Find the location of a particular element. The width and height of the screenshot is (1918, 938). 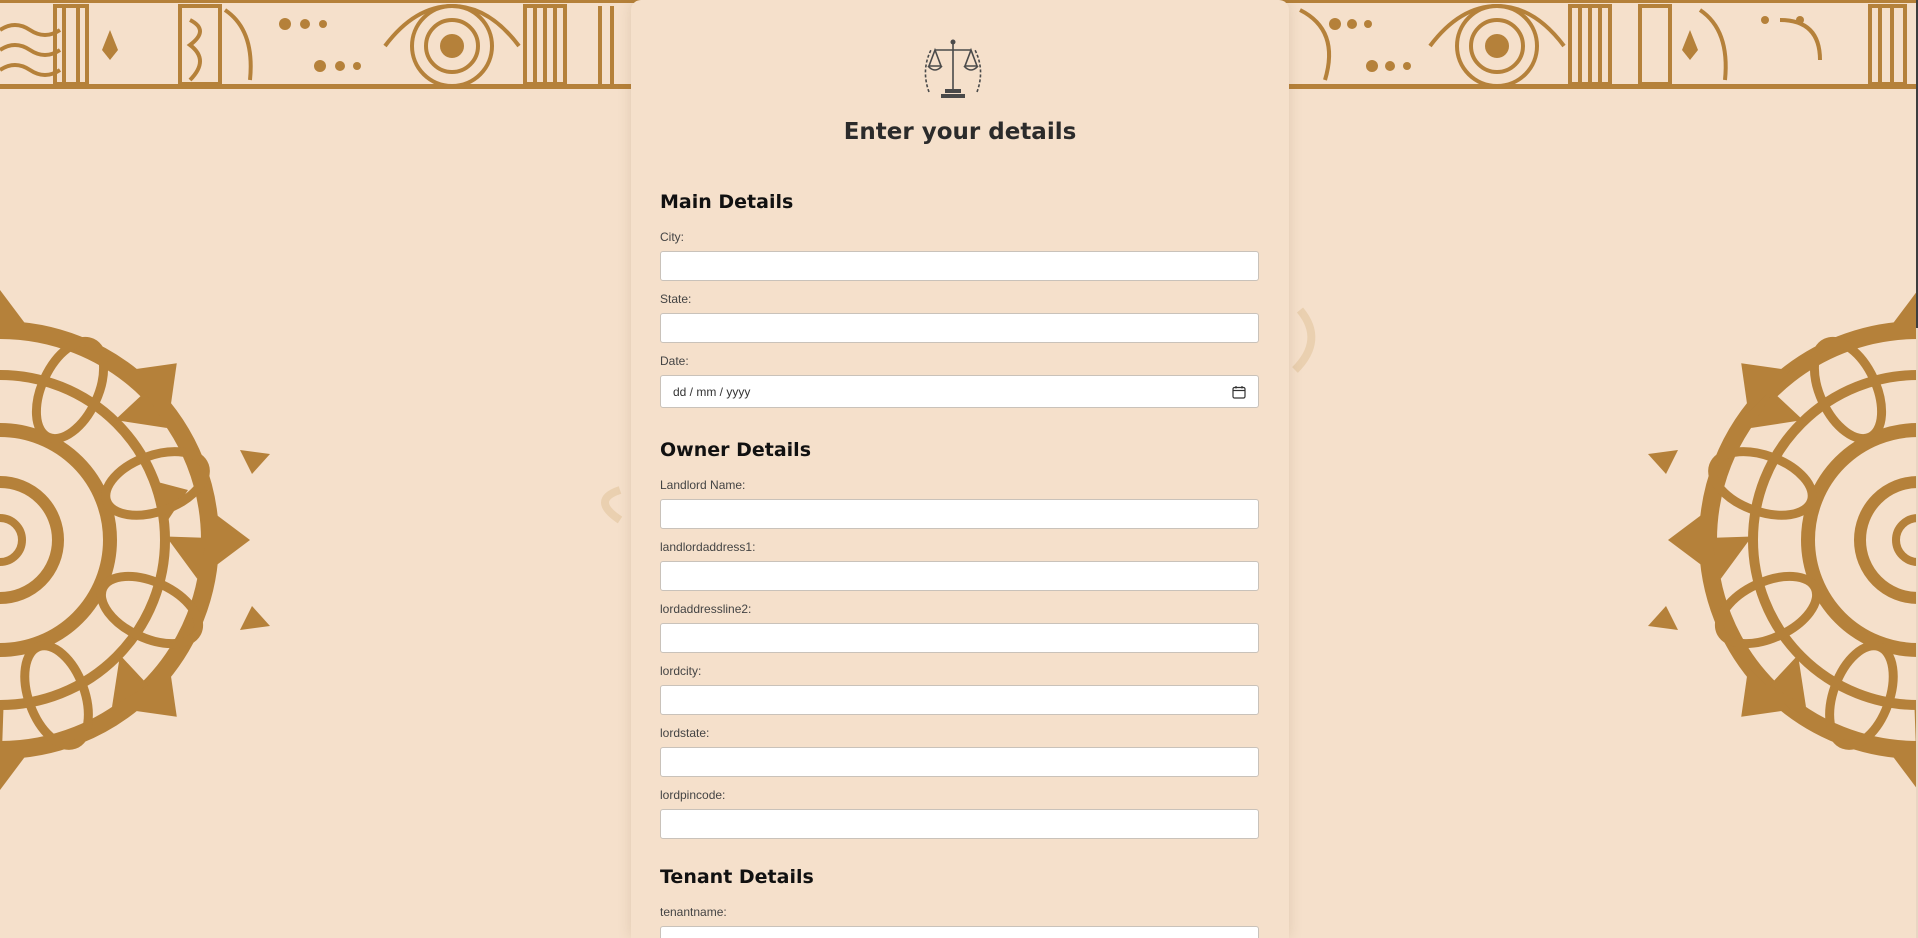

right-mandala-ornament is located at coordinates (1783, 540).